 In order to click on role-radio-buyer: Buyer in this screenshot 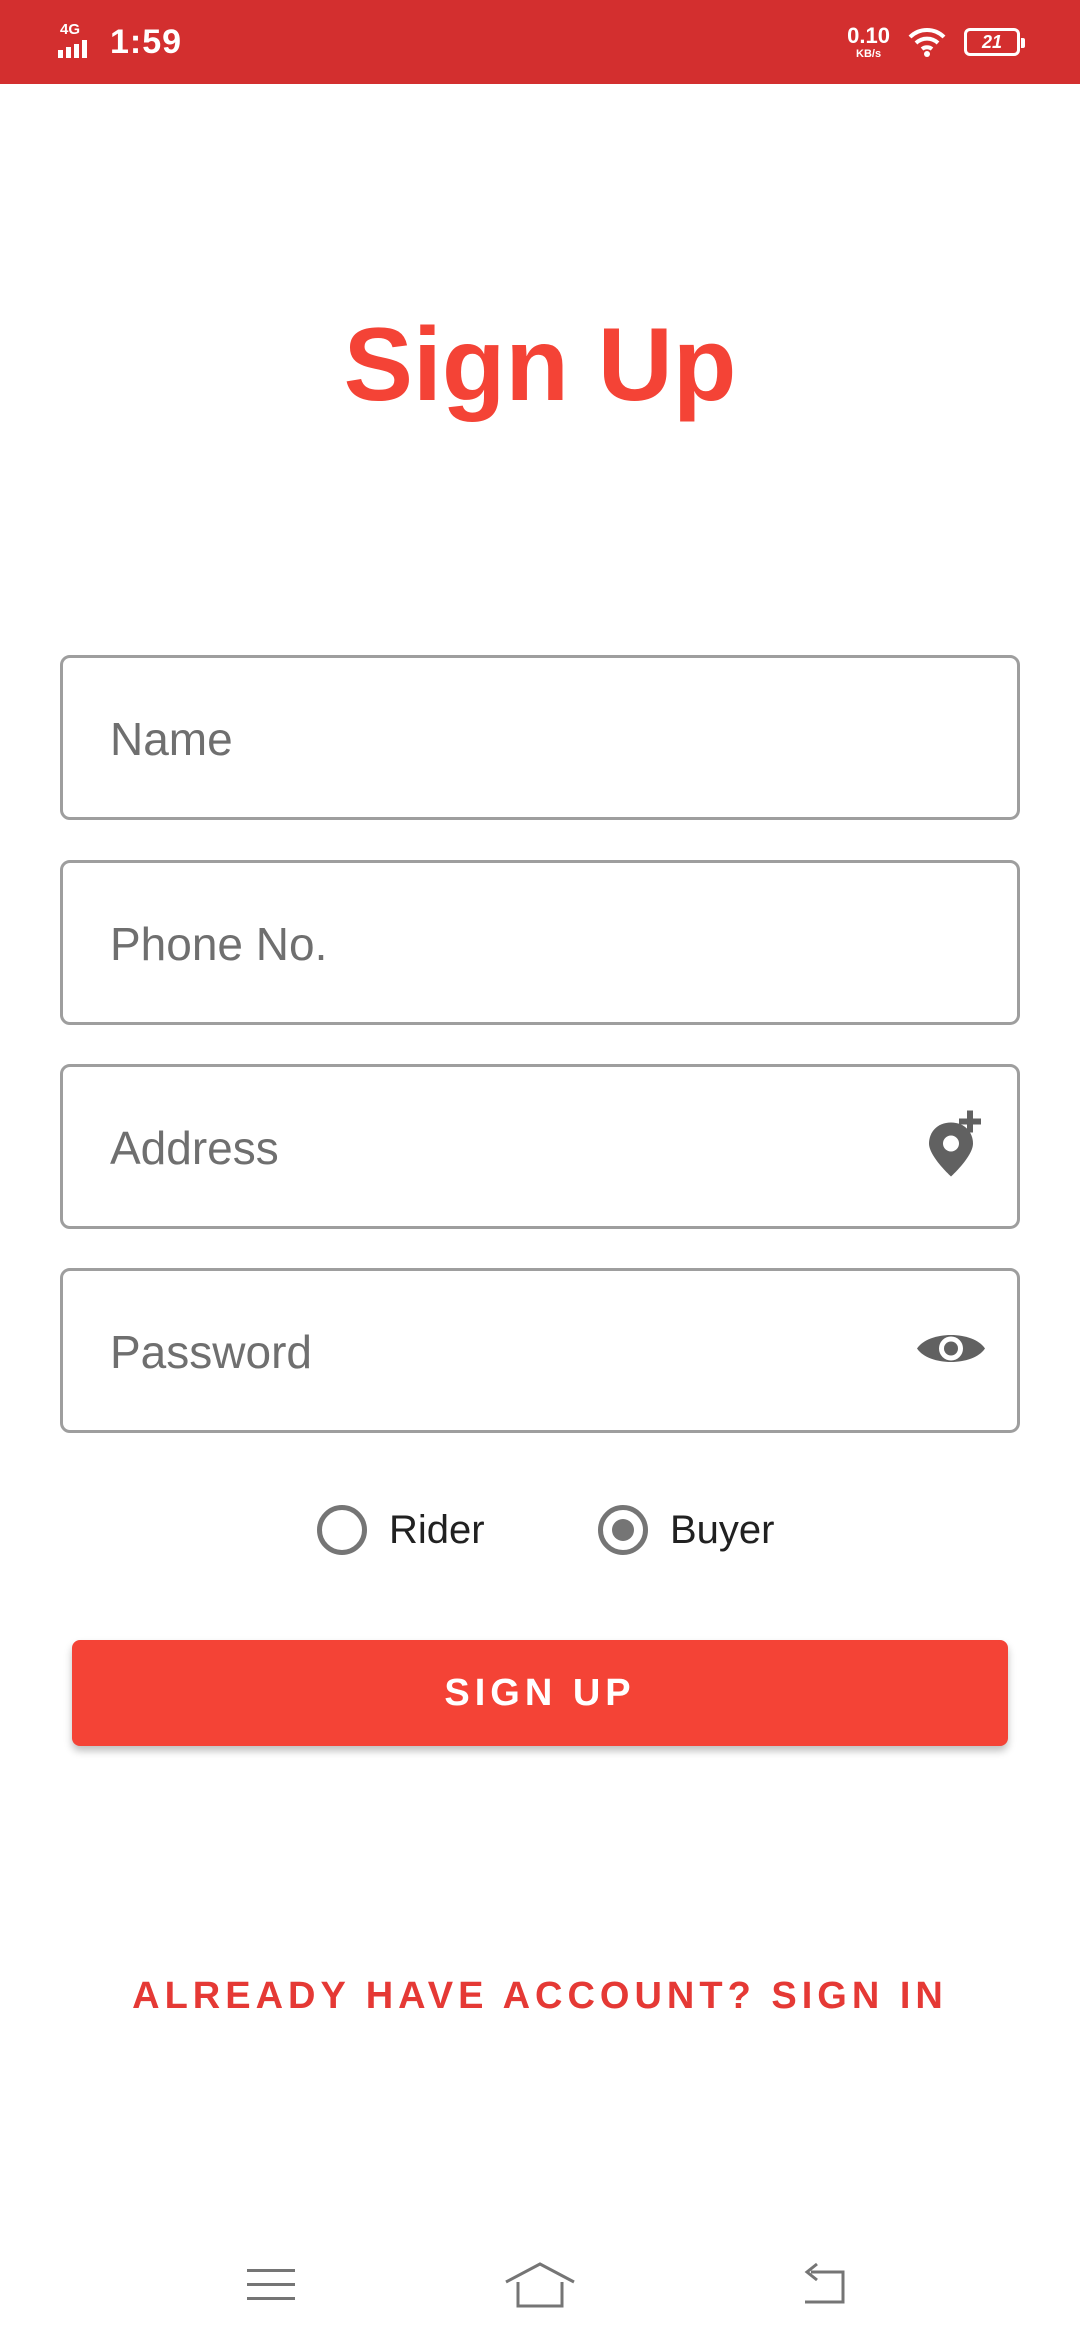, I will do `click(686, 1530)`.